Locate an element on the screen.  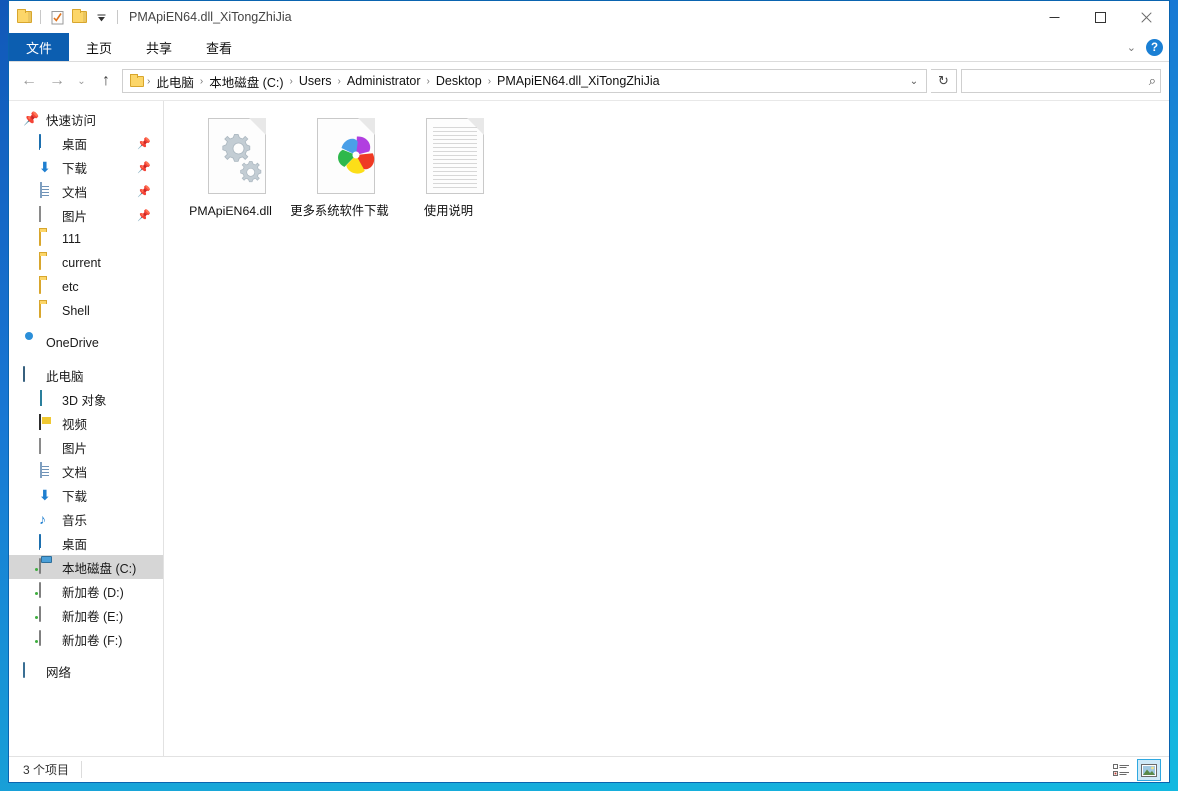
up-button: ↑ is located at coordinates (106, 81).